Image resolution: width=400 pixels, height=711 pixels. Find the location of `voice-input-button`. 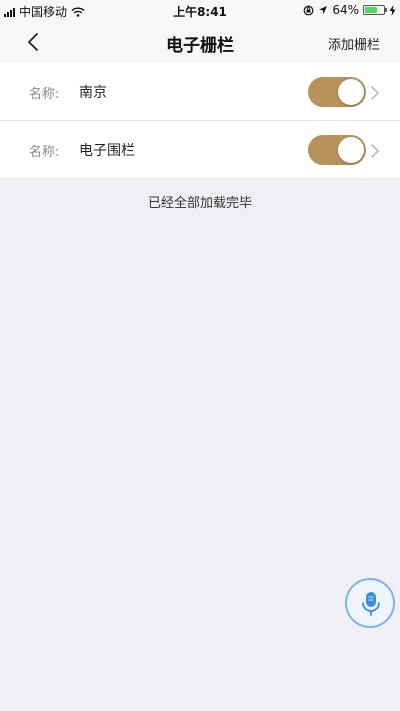

voice-input-button is located at coordinates (370, 603).